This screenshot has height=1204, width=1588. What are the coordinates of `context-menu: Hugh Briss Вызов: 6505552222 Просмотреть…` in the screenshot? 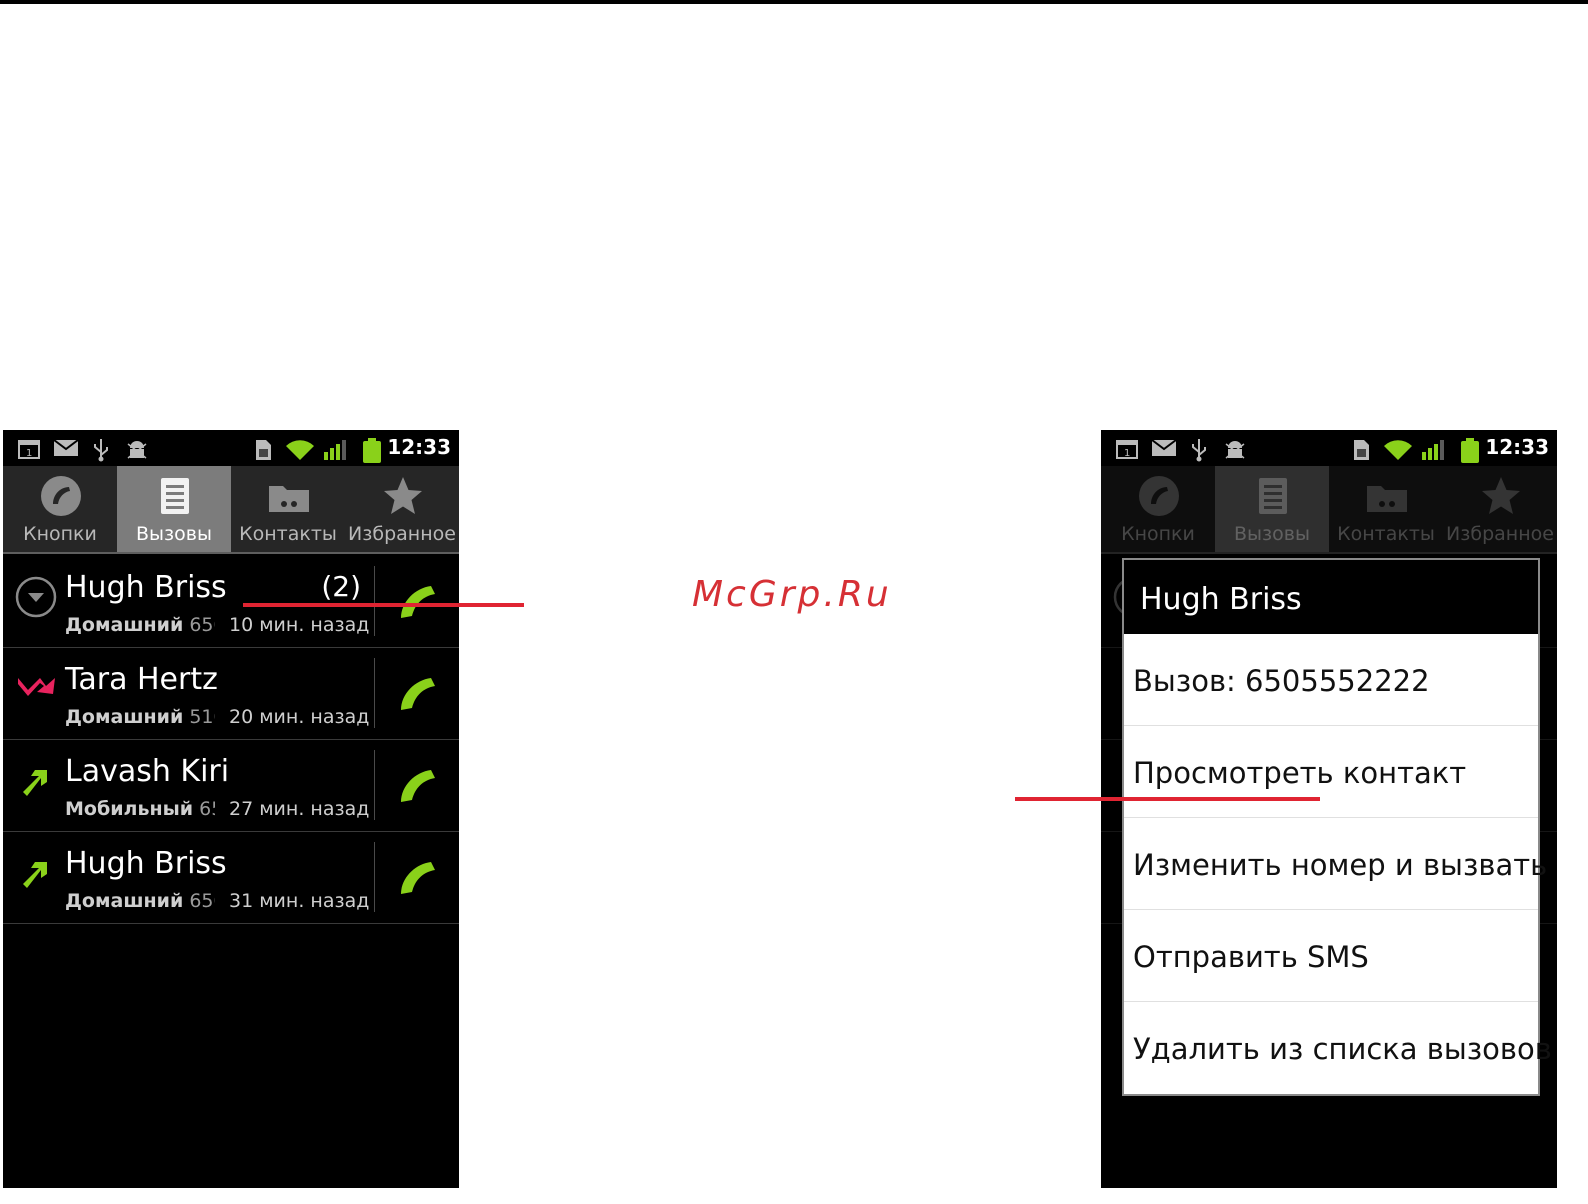 It's located at (1337, 827).